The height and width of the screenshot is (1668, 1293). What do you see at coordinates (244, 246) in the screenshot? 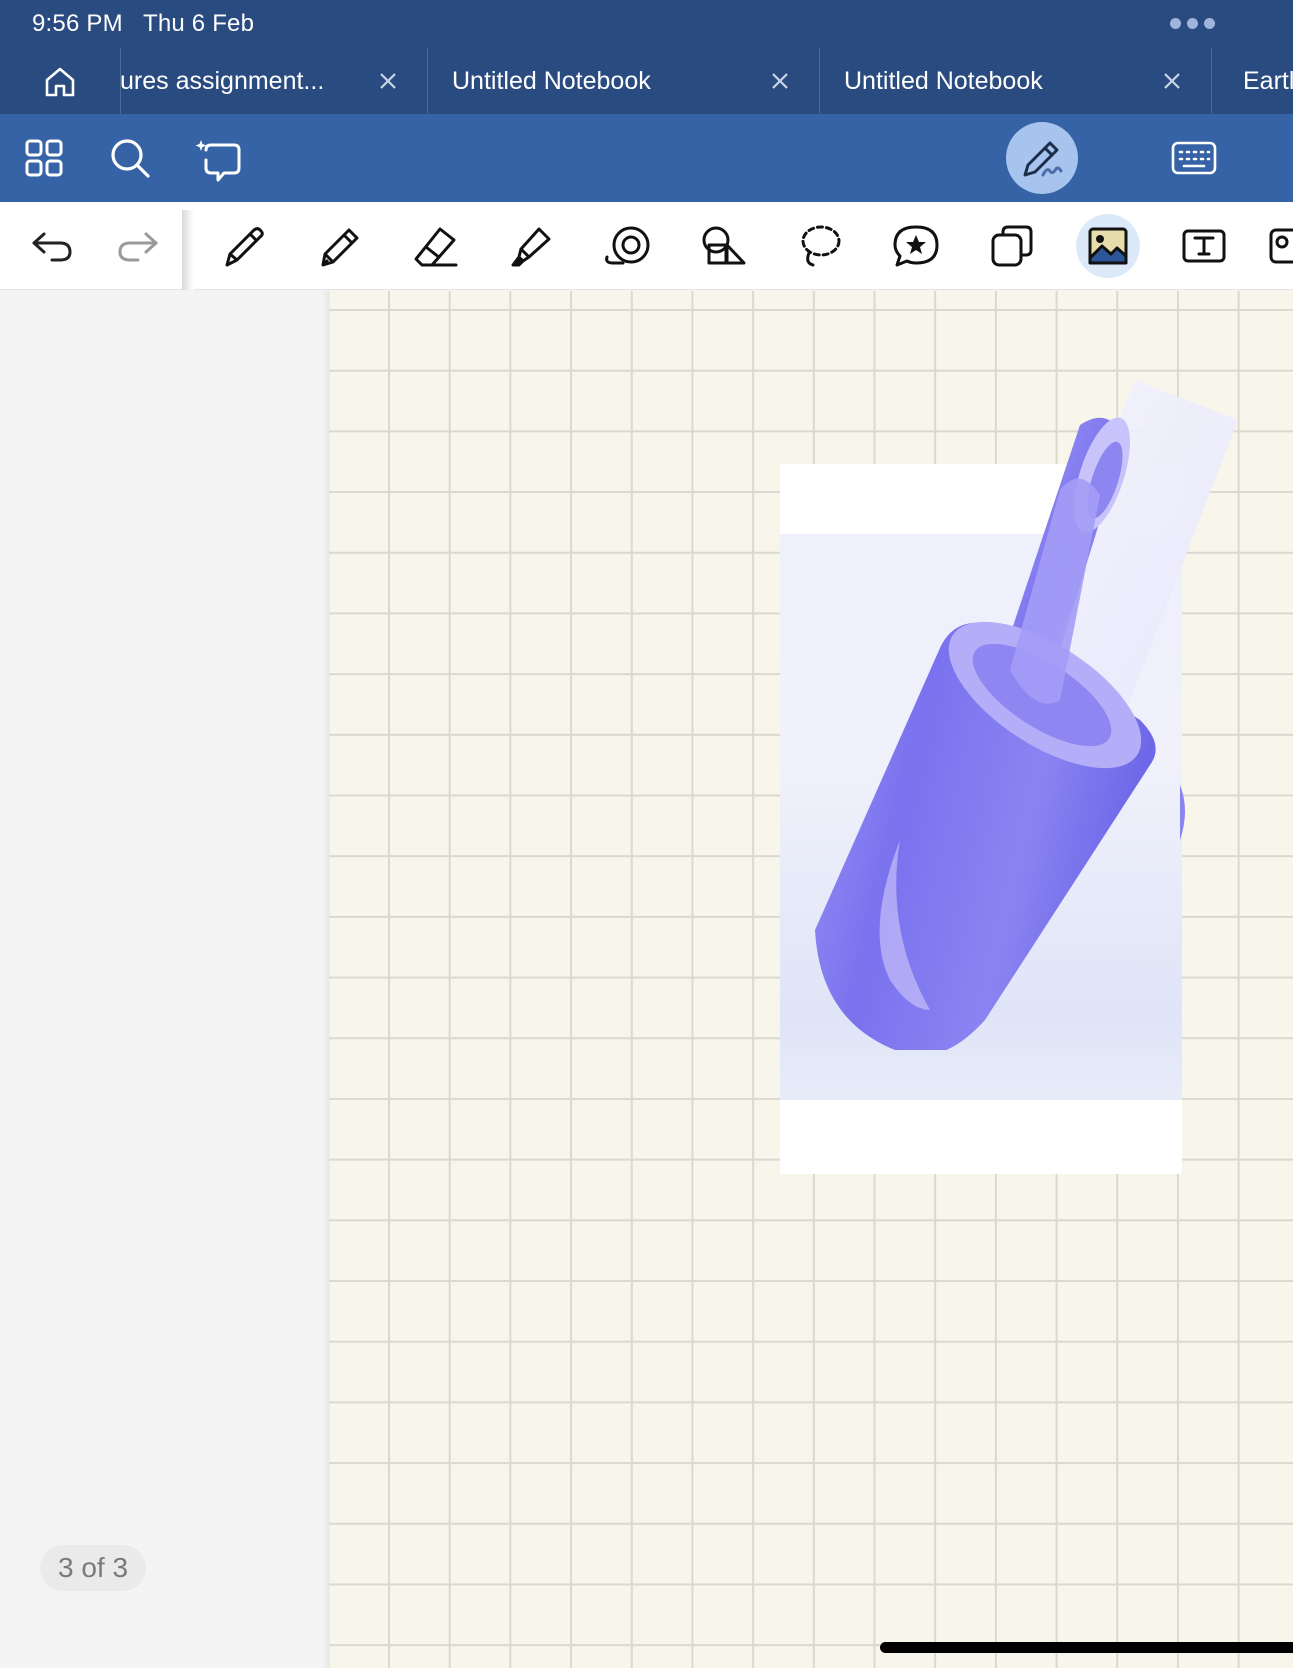
I see `pen-icon` at bounding box center [244, 246].